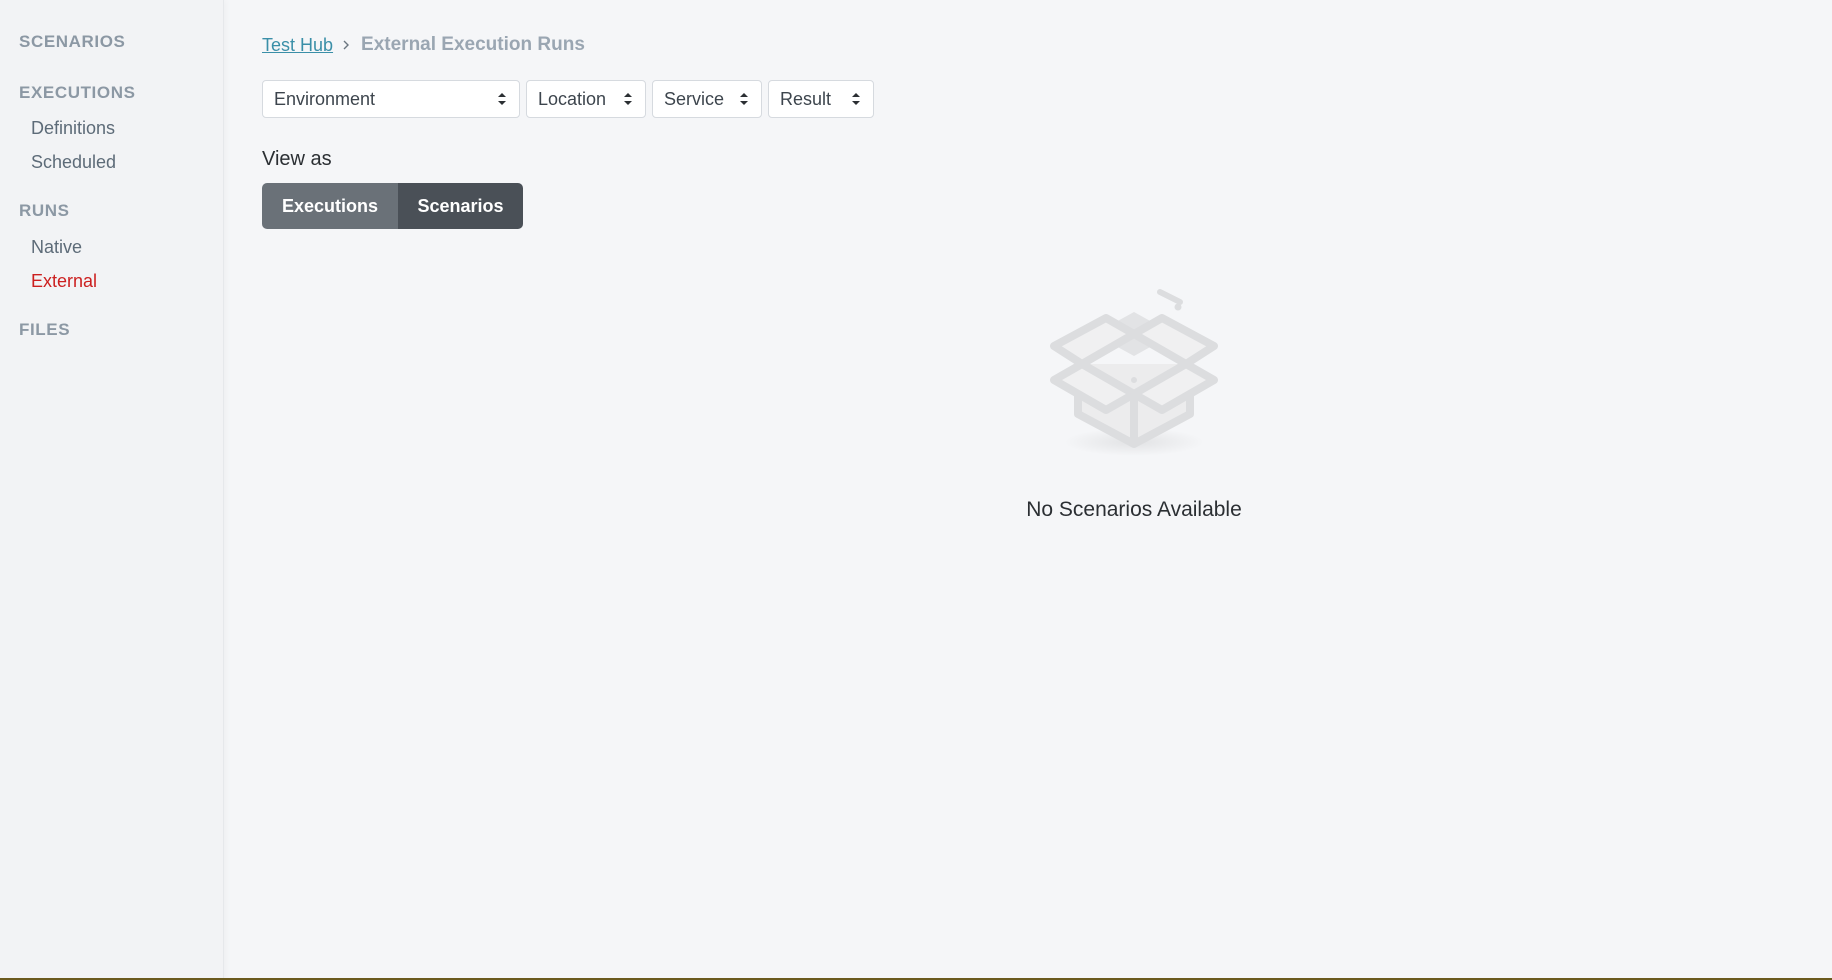 The image size is (1832, 980). What do you see at coordinates (64, 281) in the screenshot?
I see `sidebar-item-external: External` at bounding box center [64, 281].